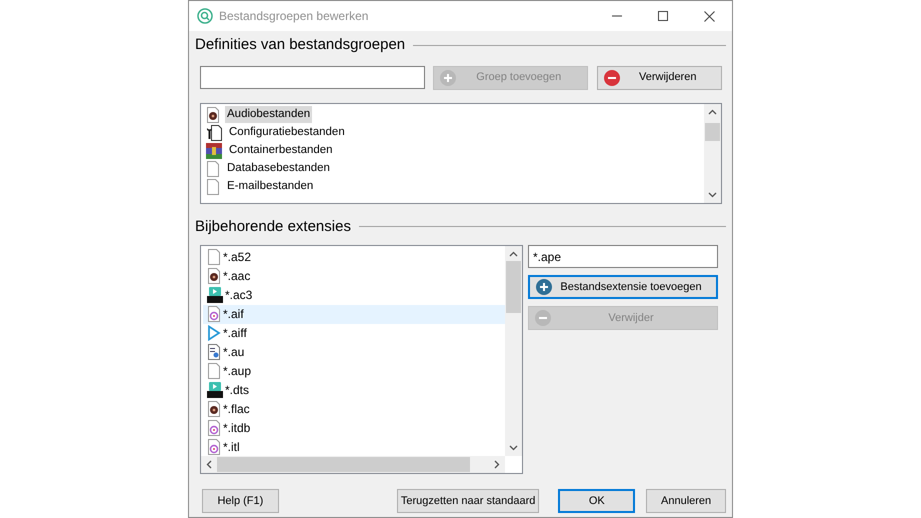 Image resolution: width=921 pixels, height=518 pixels. Describe the element at coordinates (270, 187) in the screenshot. I see `group-list-item: E-mailbestanden` at that location.